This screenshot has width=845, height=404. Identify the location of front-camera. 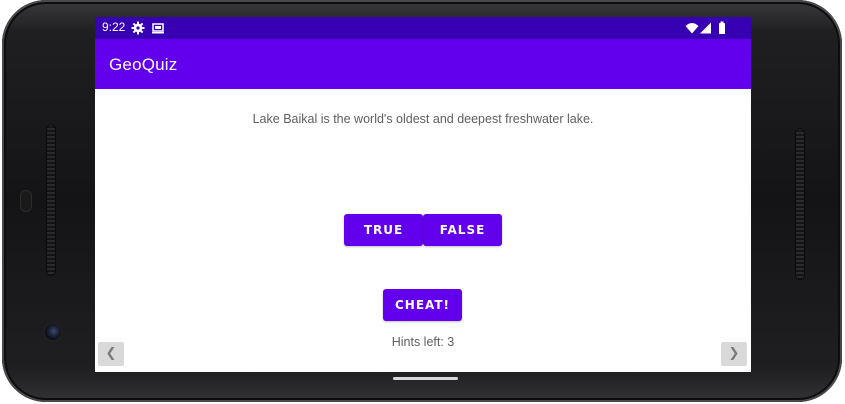
(53, 332).